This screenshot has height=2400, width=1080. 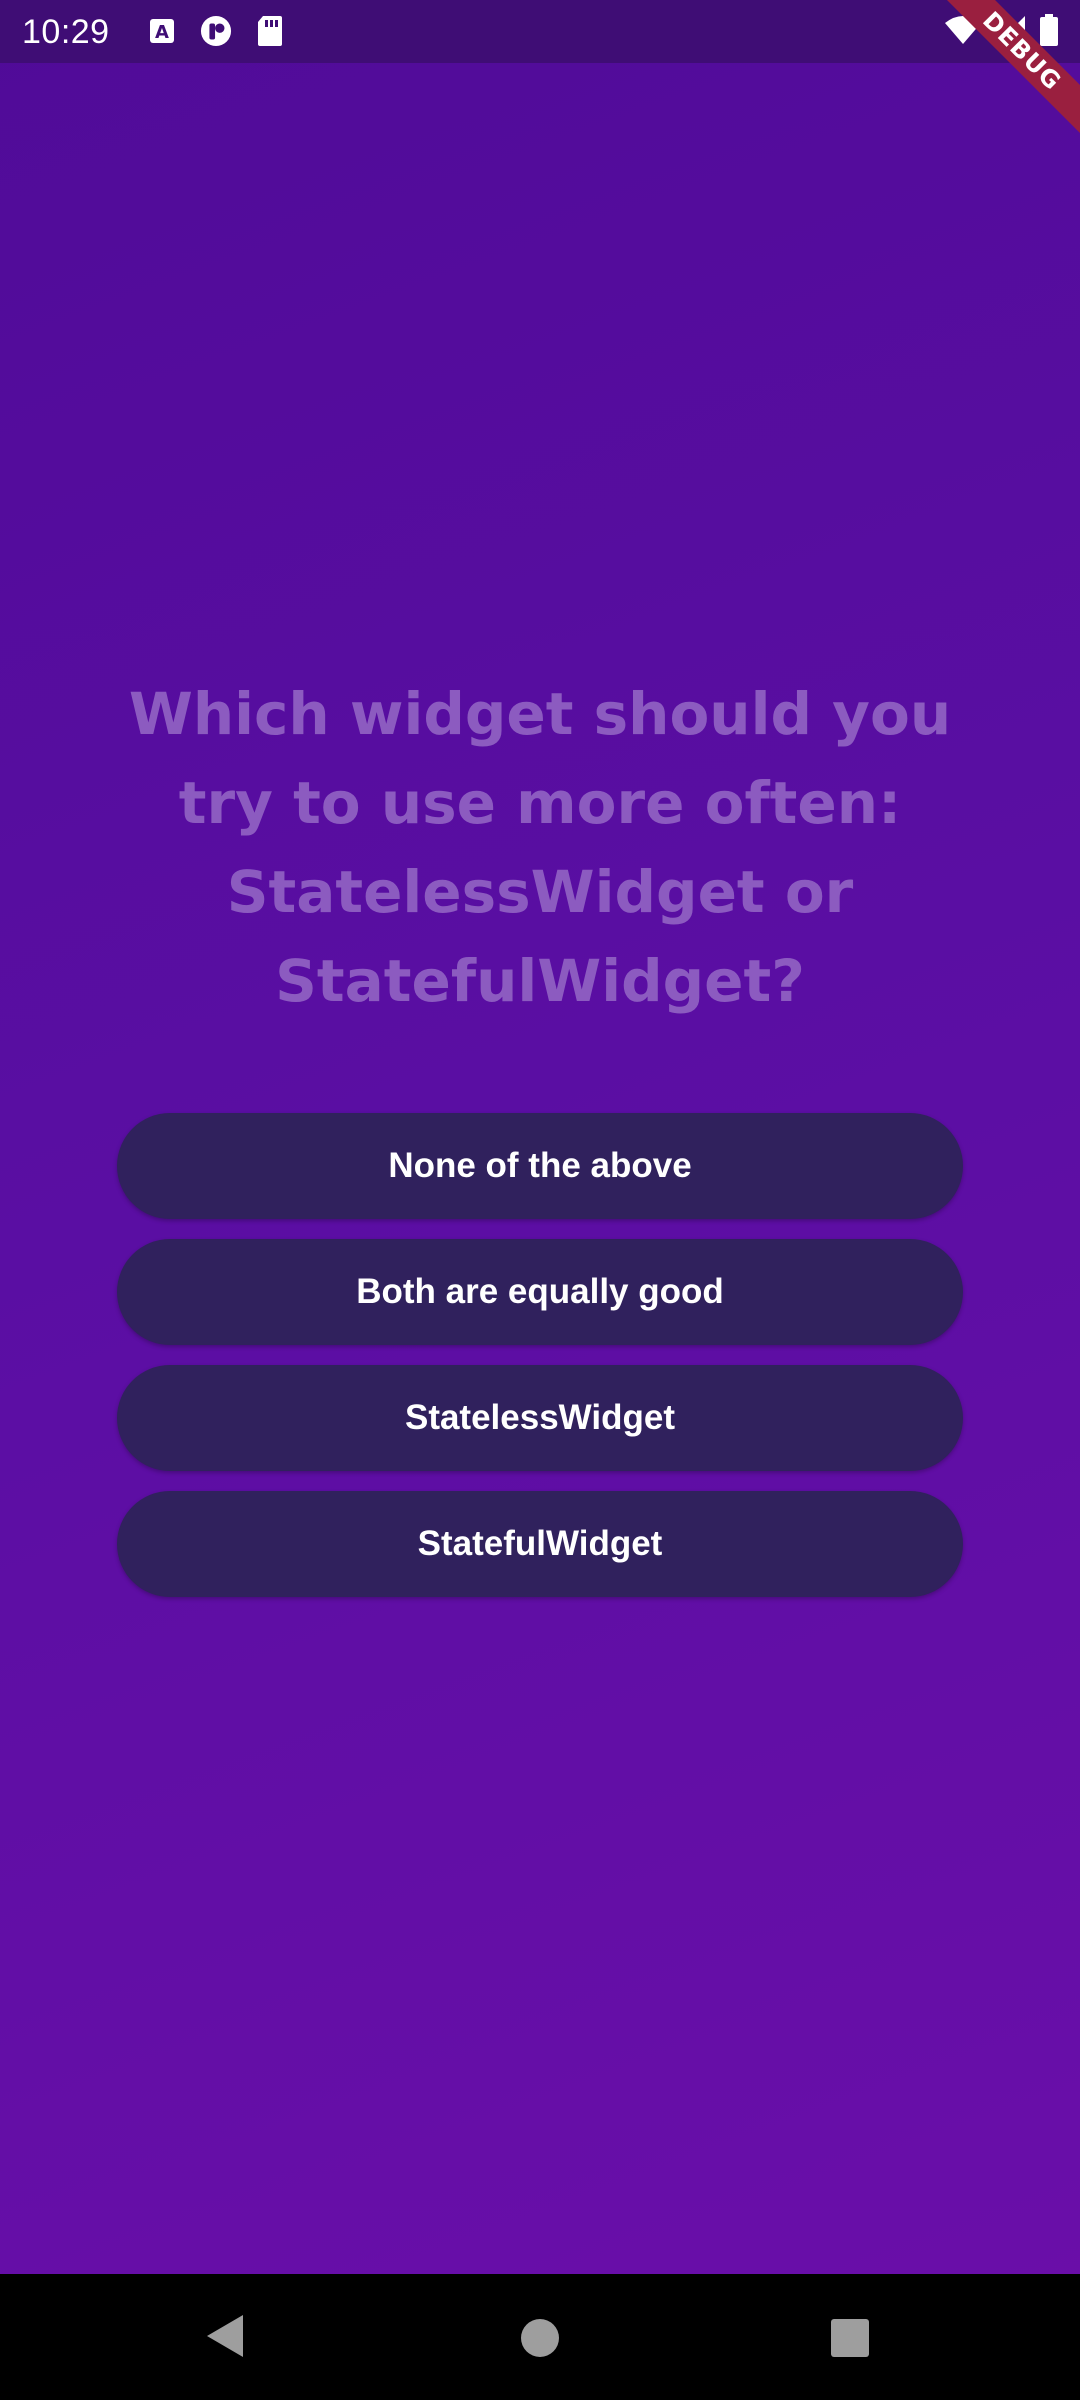 What do you see at coordinates (225, 2338) in the screenshot?
I see `back-icon` at bounding box center [225, 2338].